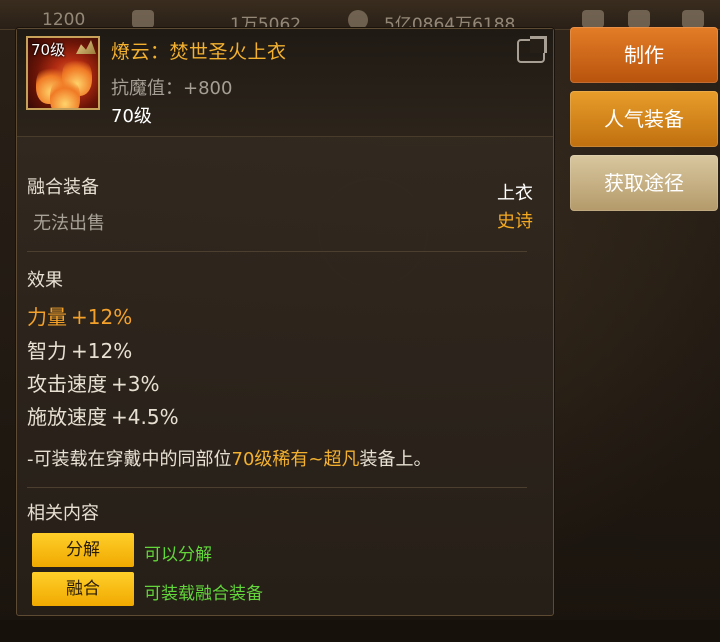 The height and width of the screenshot is (642, 720). I want to click on equip-note: -可装载在穿戴中的同部位70级稀有~超凡装备上。, so click(229, 459).